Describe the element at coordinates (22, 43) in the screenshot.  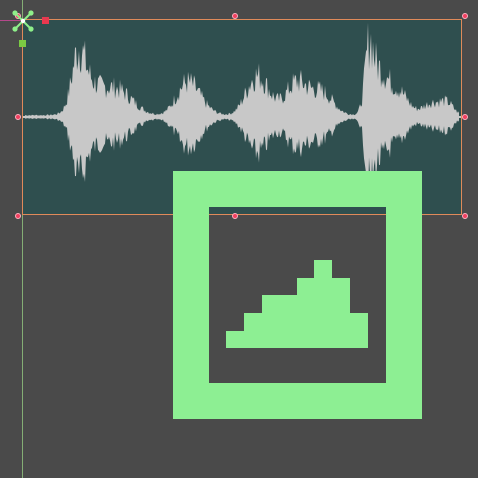
I see `anchor-y-handle` at that location.